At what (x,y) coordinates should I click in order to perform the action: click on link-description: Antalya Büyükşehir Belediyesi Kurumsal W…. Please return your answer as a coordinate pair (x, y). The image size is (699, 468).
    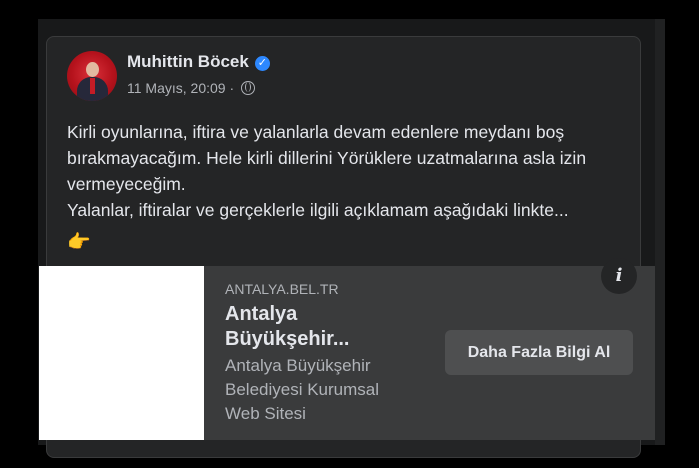
    Looking at the image, I should click on (302, 389).